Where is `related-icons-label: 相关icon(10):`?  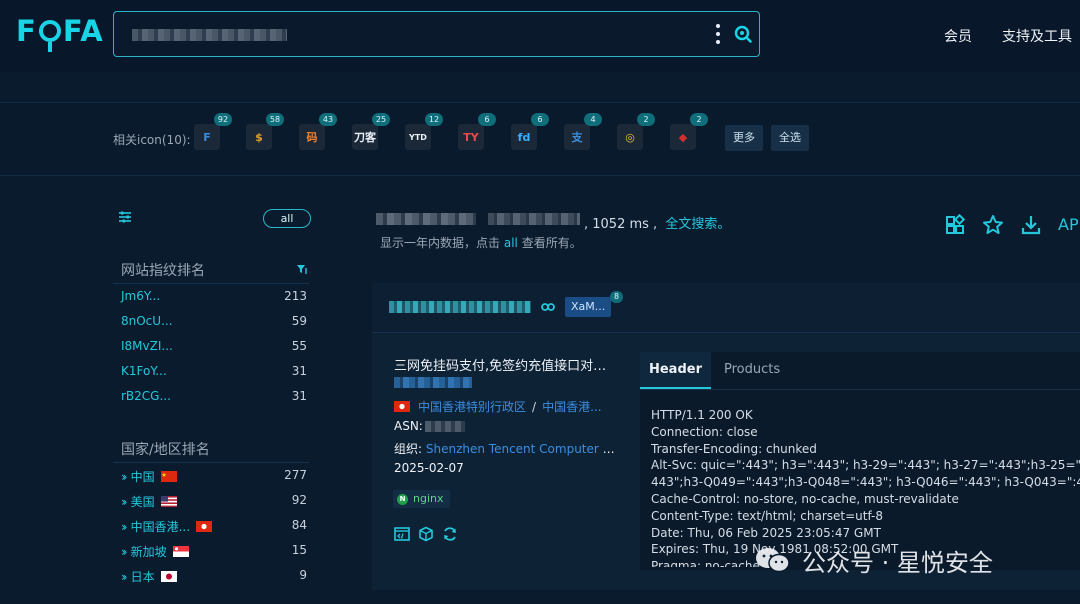 related-icons-label: 相关icon(10): is located at coordinates (152, 140).